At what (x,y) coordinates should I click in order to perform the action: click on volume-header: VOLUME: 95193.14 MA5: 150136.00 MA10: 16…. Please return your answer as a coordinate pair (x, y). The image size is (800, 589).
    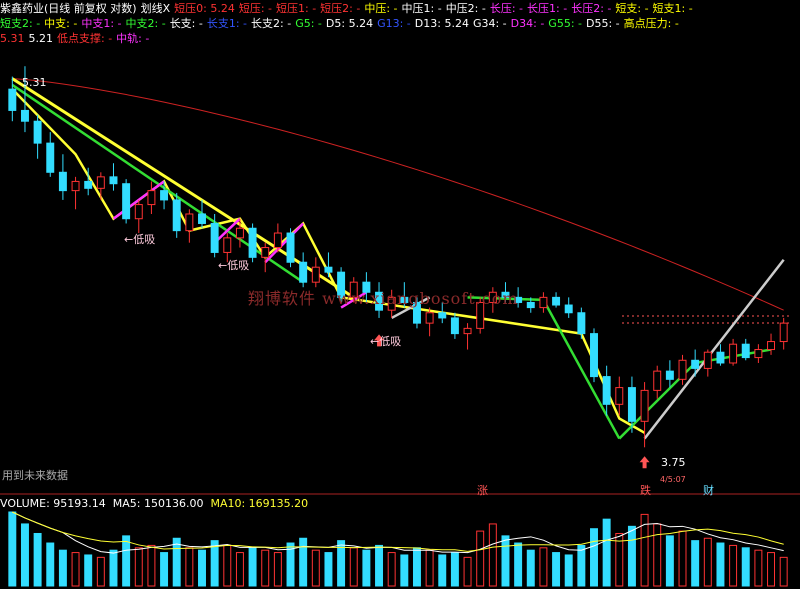
    Looking at the image, I should click on (154, 503).